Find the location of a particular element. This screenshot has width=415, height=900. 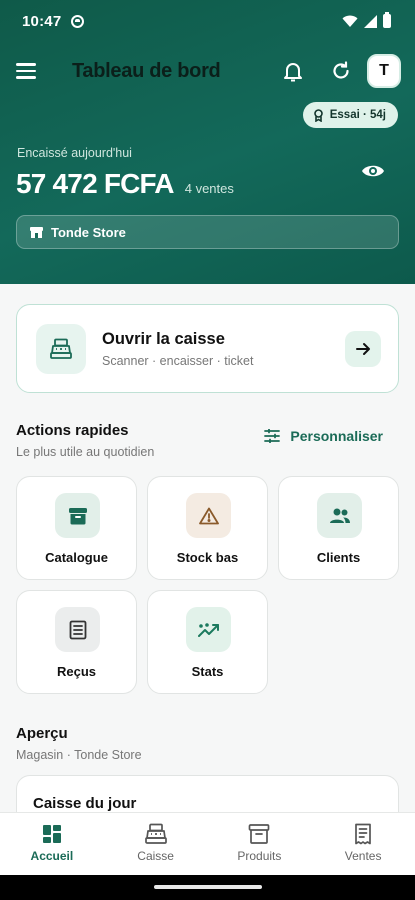

signal-icon is located at coordinates (370, 21).